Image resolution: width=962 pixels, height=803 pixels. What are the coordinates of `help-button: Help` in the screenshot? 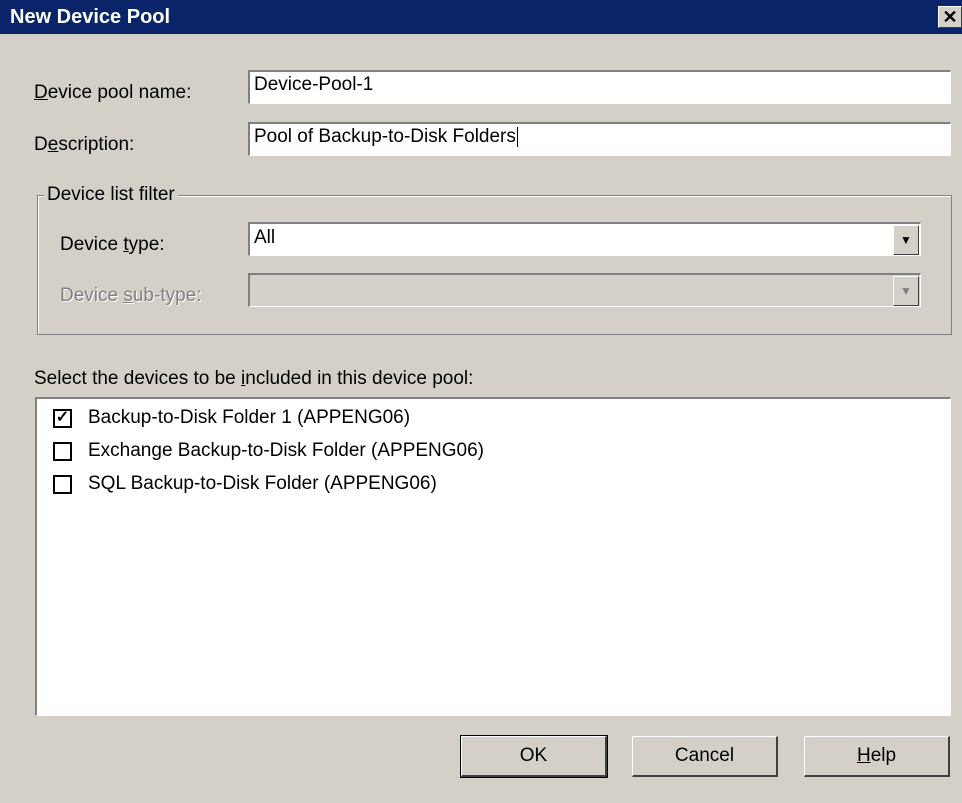 It's located at (877, 756).